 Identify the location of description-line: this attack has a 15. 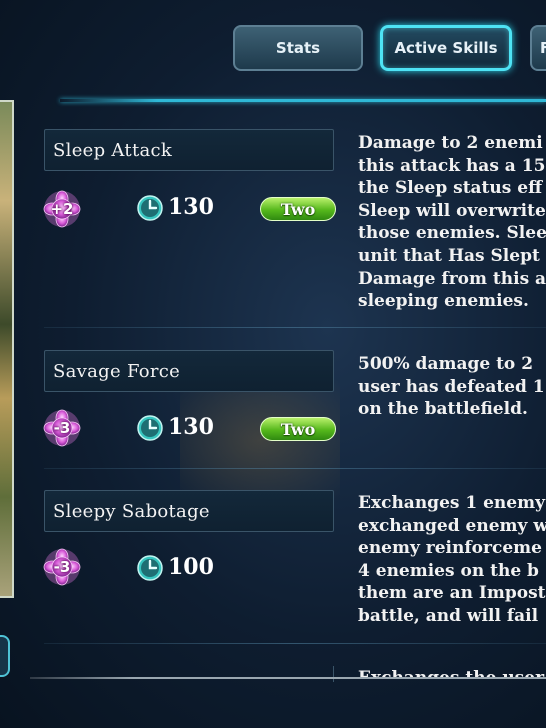
(452, 165).